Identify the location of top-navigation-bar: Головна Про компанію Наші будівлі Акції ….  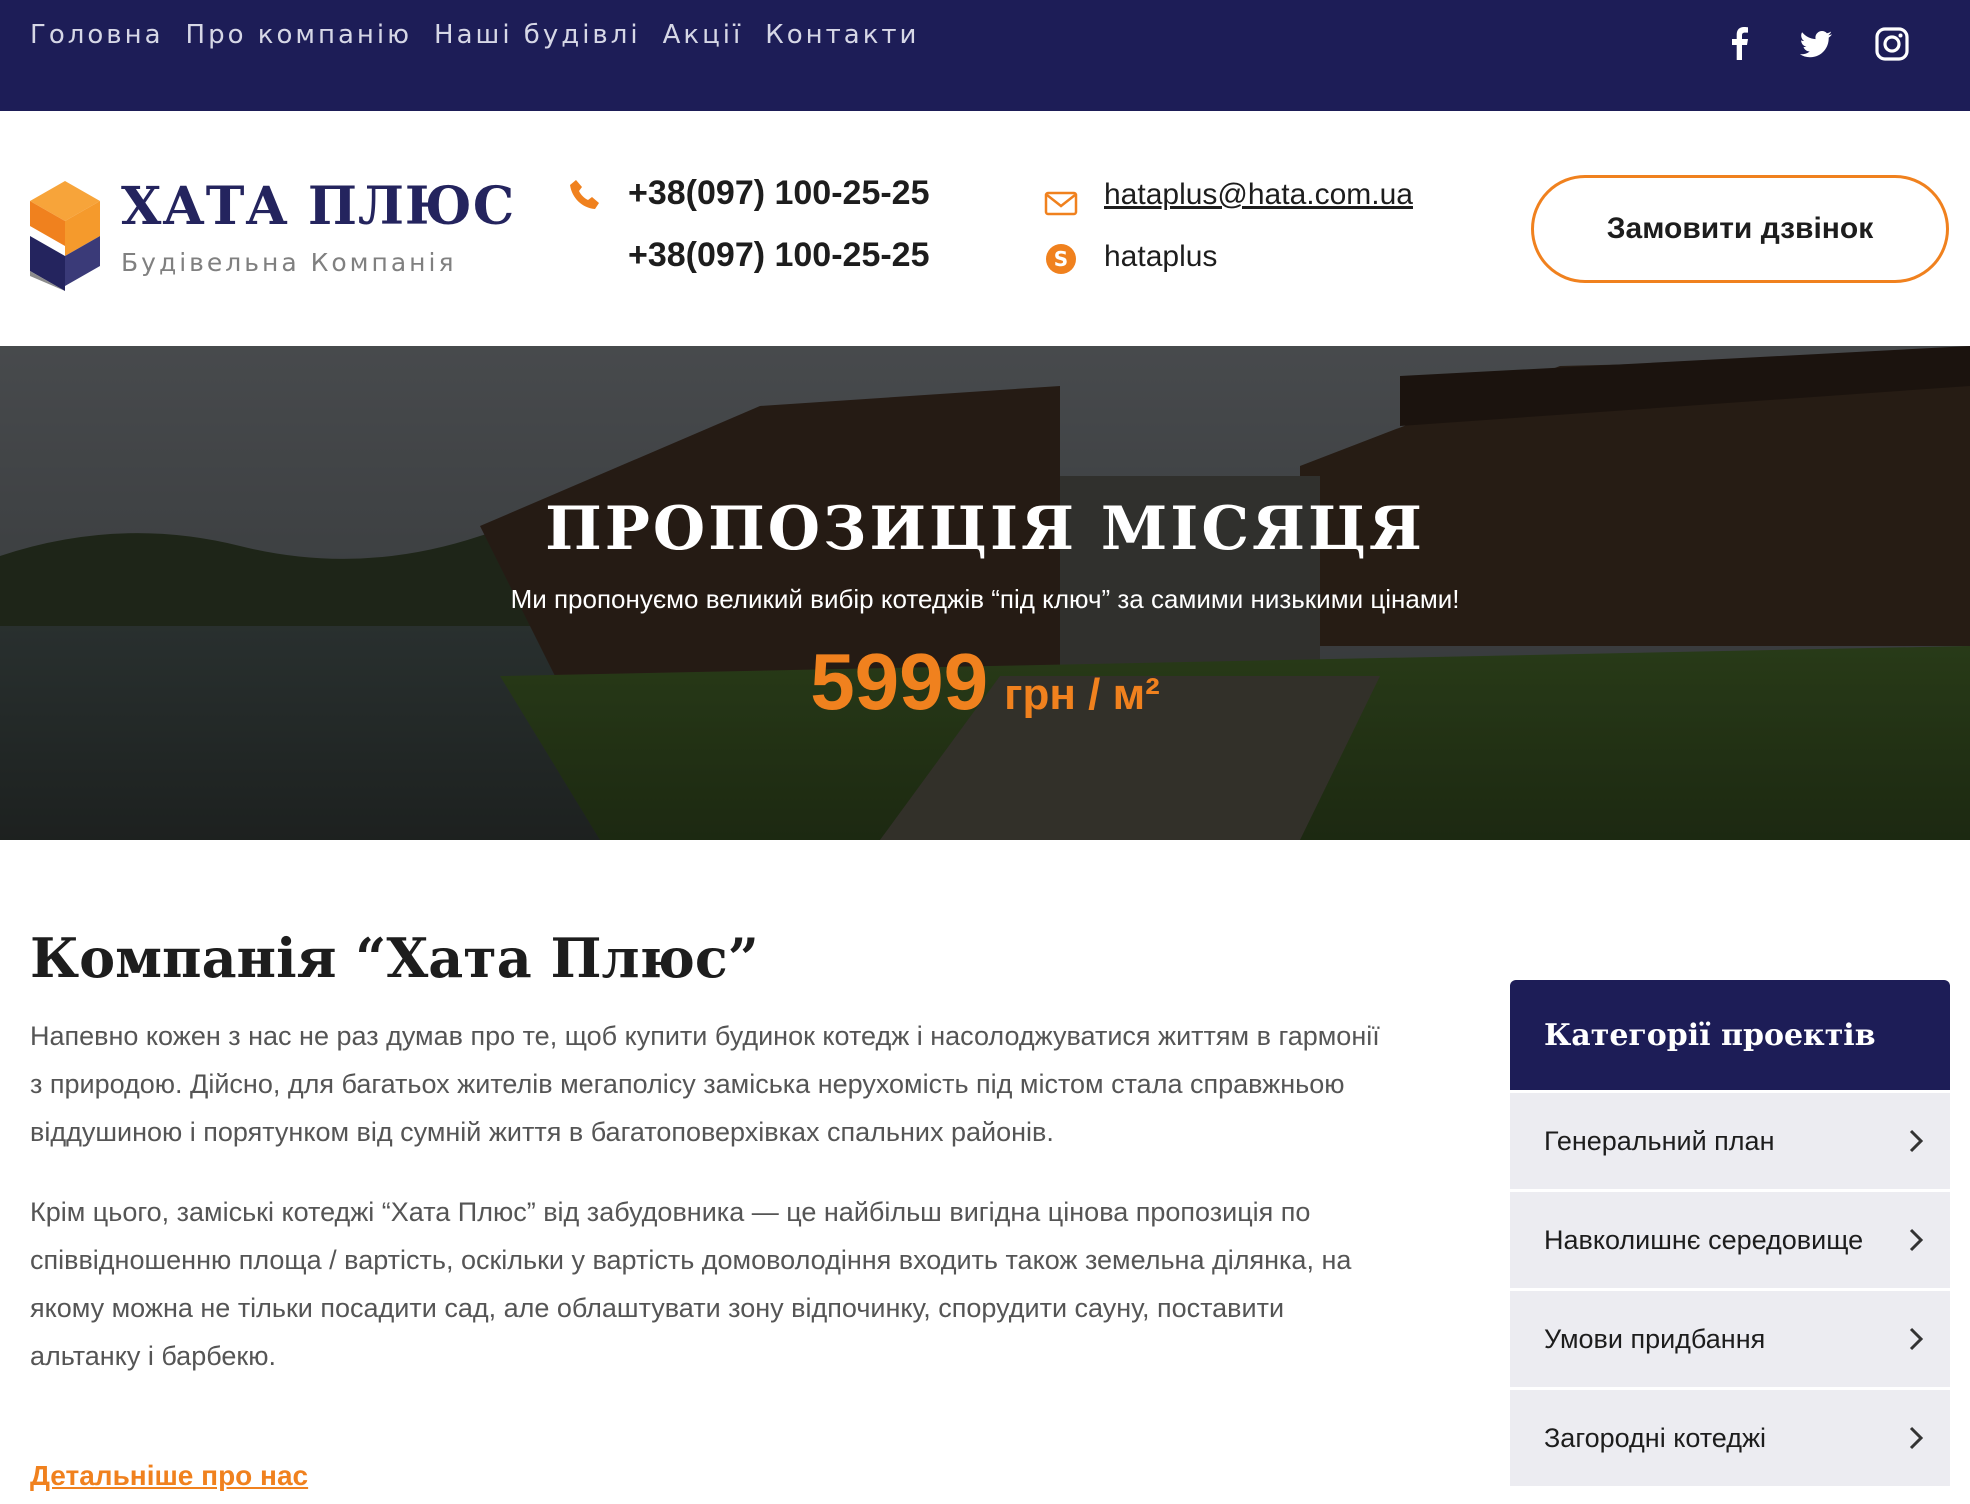
(985, 55).